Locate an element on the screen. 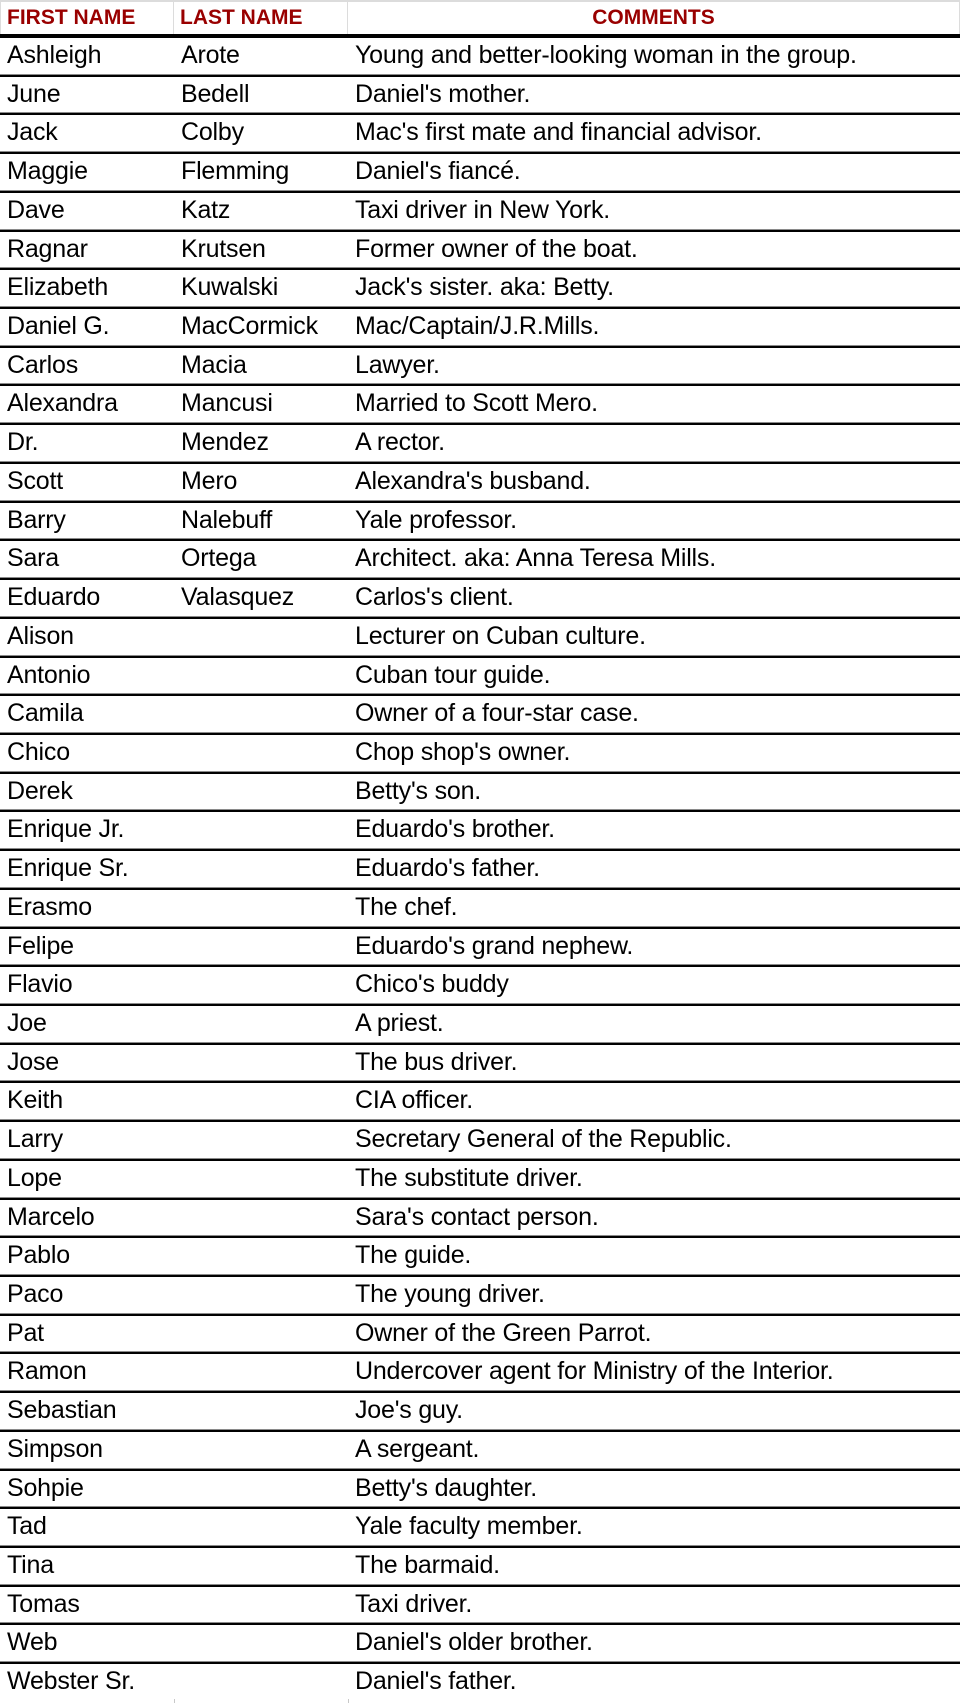  table-row: Keith CIA officer. is located at coordinates (480, 1103).